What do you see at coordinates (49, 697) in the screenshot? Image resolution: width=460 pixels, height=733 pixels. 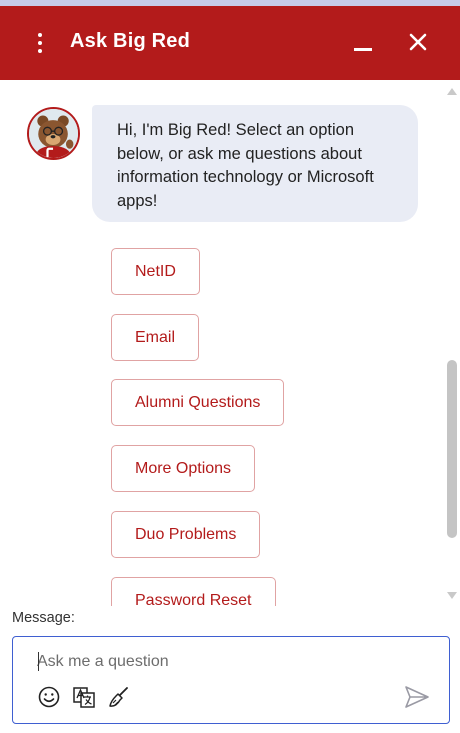 I see `emoji-icon` at bounding box center [49, 697].